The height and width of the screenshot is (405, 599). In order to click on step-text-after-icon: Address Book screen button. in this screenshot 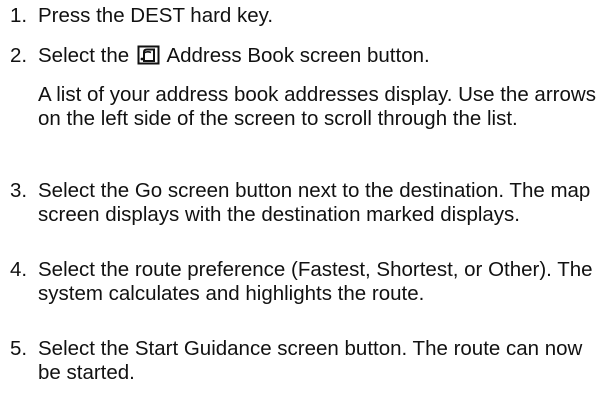, I will do `click(298, 55)`.